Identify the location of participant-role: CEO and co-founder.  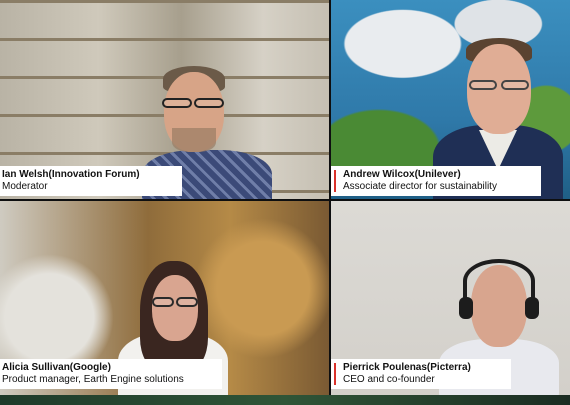
(389, 379).